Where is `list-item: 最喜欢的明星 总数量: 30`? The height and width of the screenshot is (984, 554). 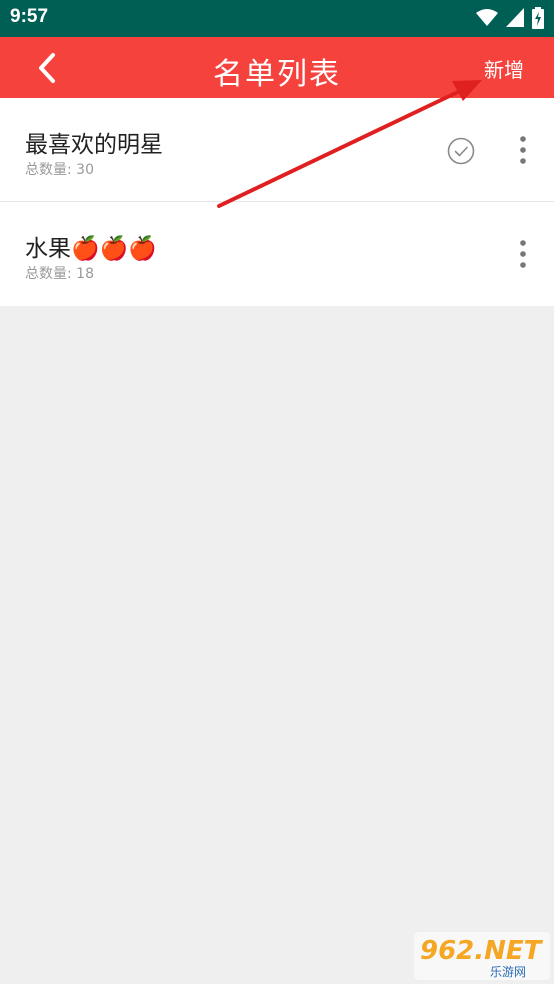
list-item: 最喜欢的明星 总数量: 30 is located at coordinates (277, 150).